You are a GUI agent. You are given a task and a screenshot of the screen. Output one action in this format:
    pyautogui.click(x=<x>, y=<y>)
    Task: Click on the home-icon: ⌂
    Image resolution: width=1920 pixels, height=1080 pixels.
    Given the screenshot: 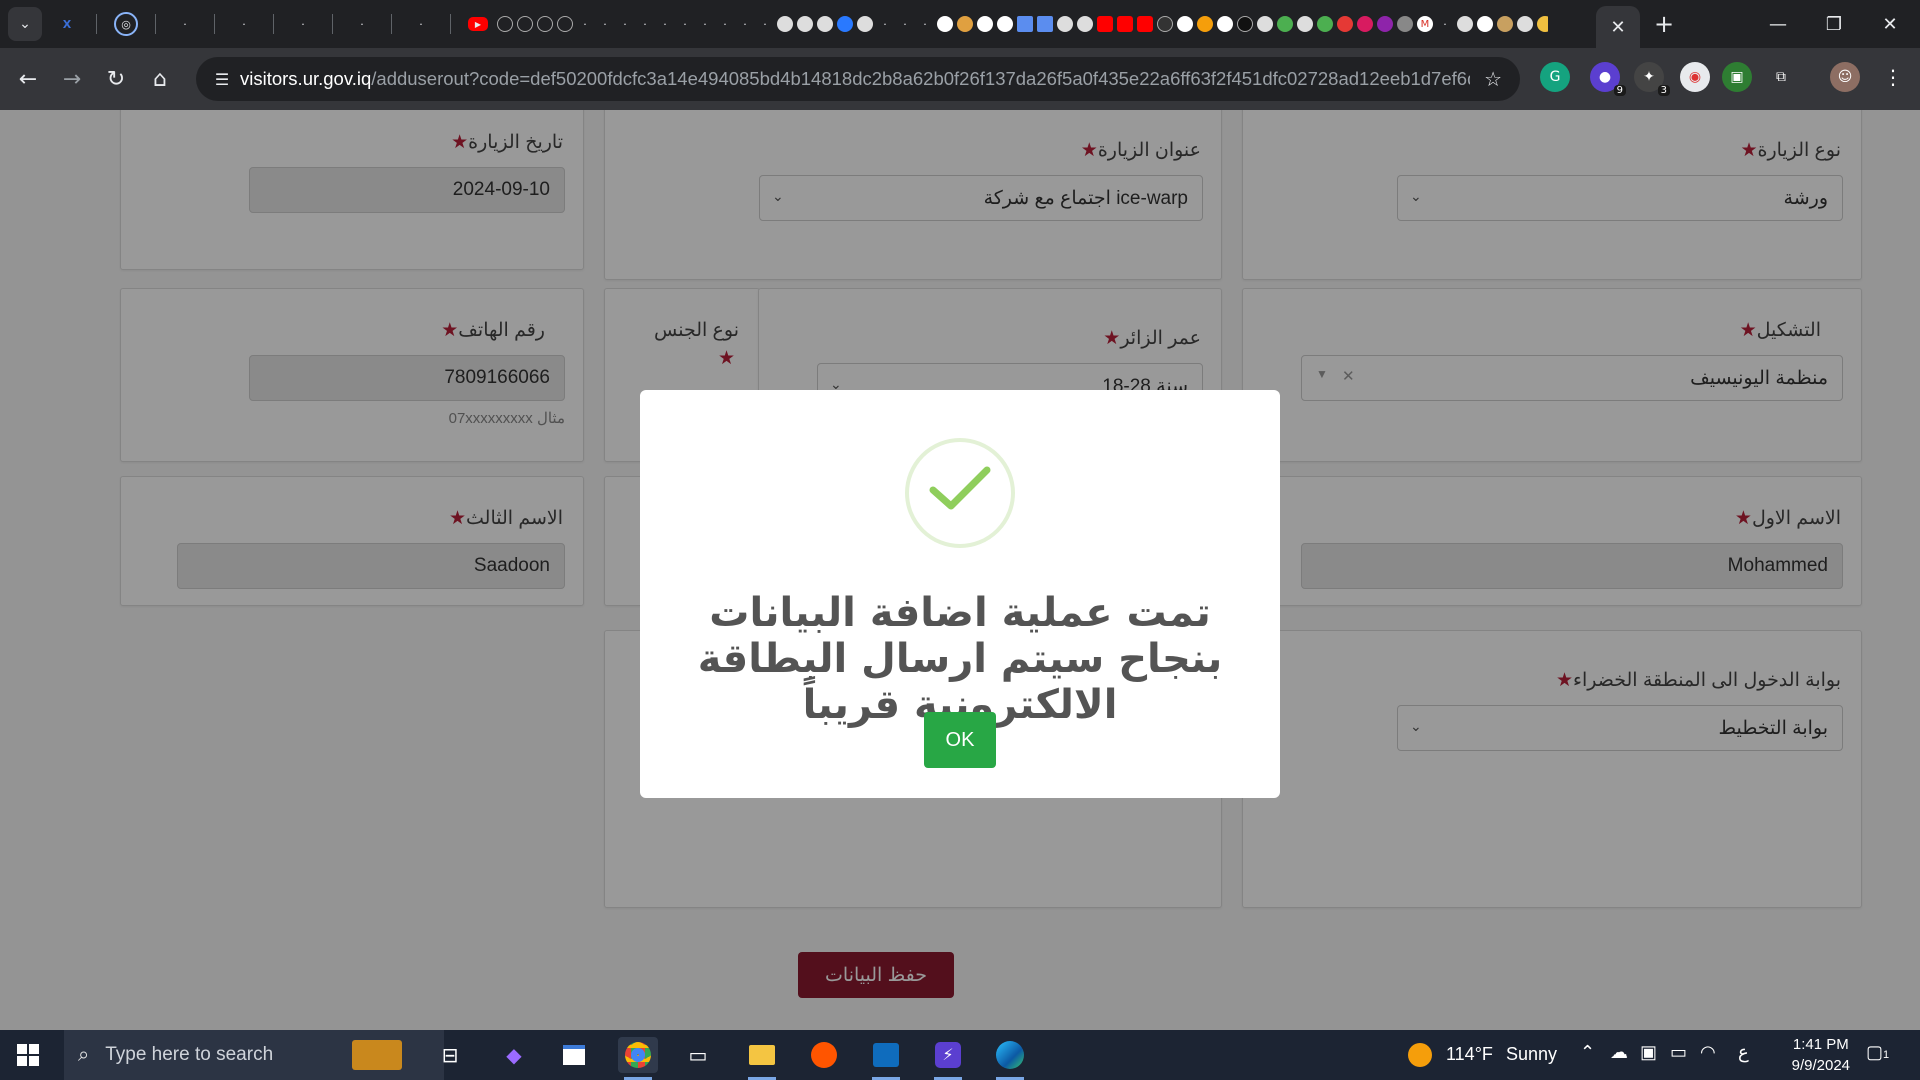 What is the action you would take?
    pyautogui.click(x=160, y=79)
    